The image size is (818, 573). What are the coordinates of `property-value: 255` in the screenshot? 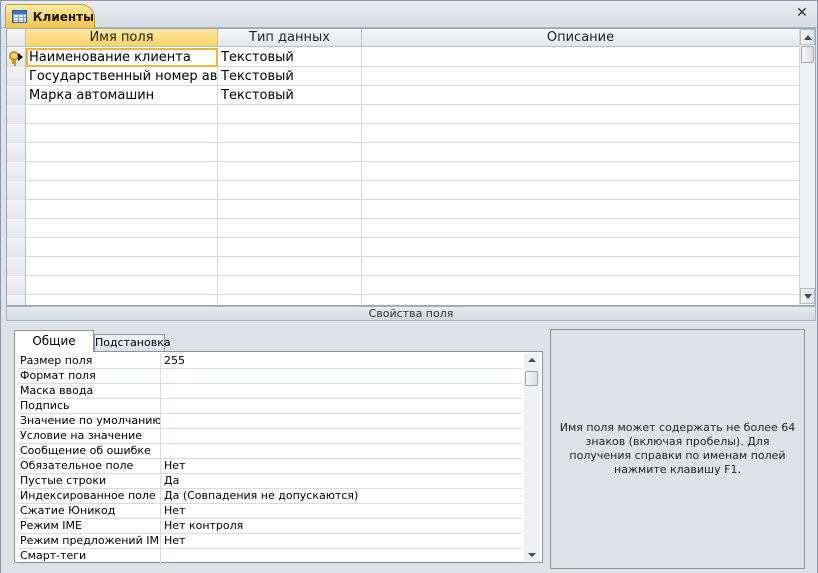 It's located at (342, 361).